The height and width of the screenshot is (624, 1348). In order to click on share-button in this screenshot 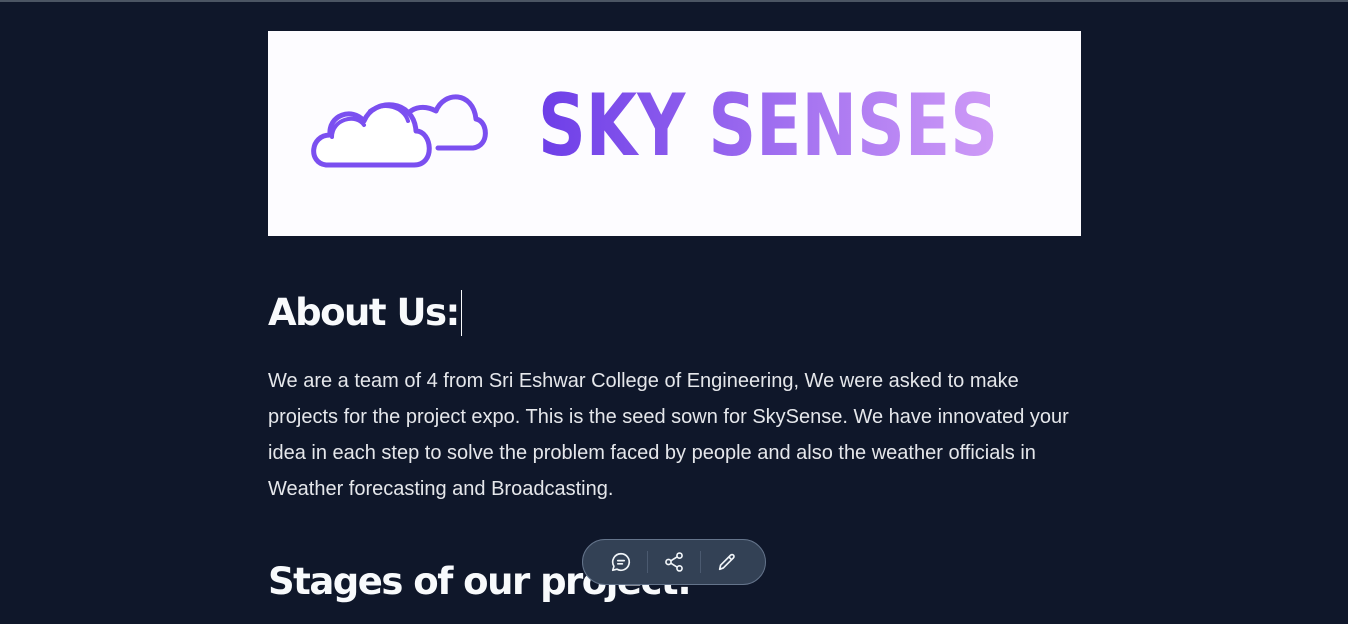, I will do `click(674, 562)`.